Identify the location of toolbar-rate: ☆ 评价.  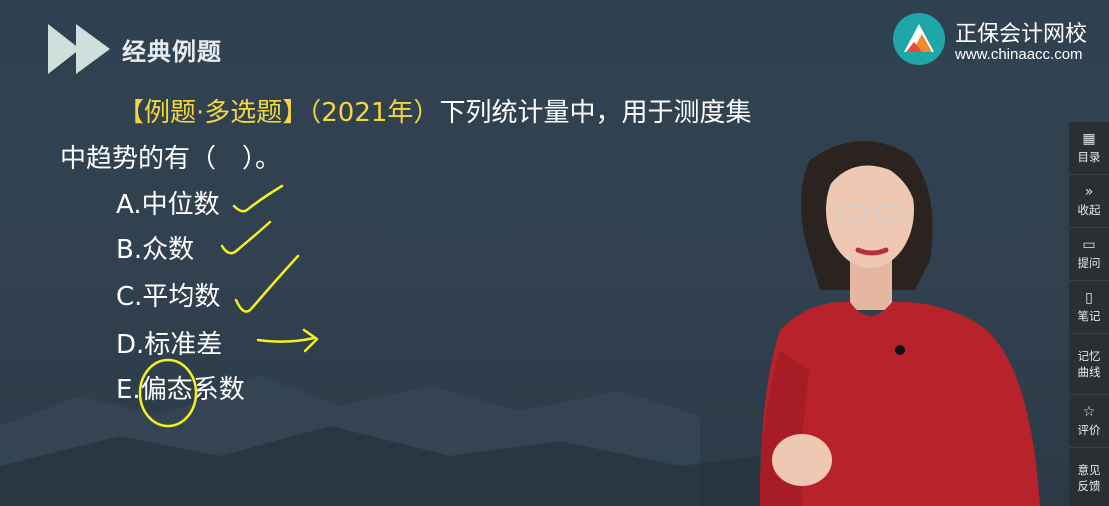
(1089, 421).